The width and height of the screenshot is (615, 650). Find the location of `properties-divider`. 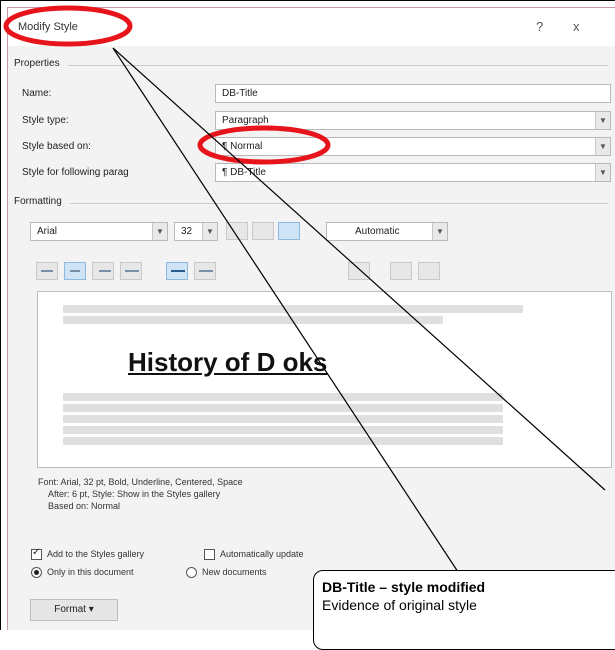

properties-divider is located at coordinates (338, 65).